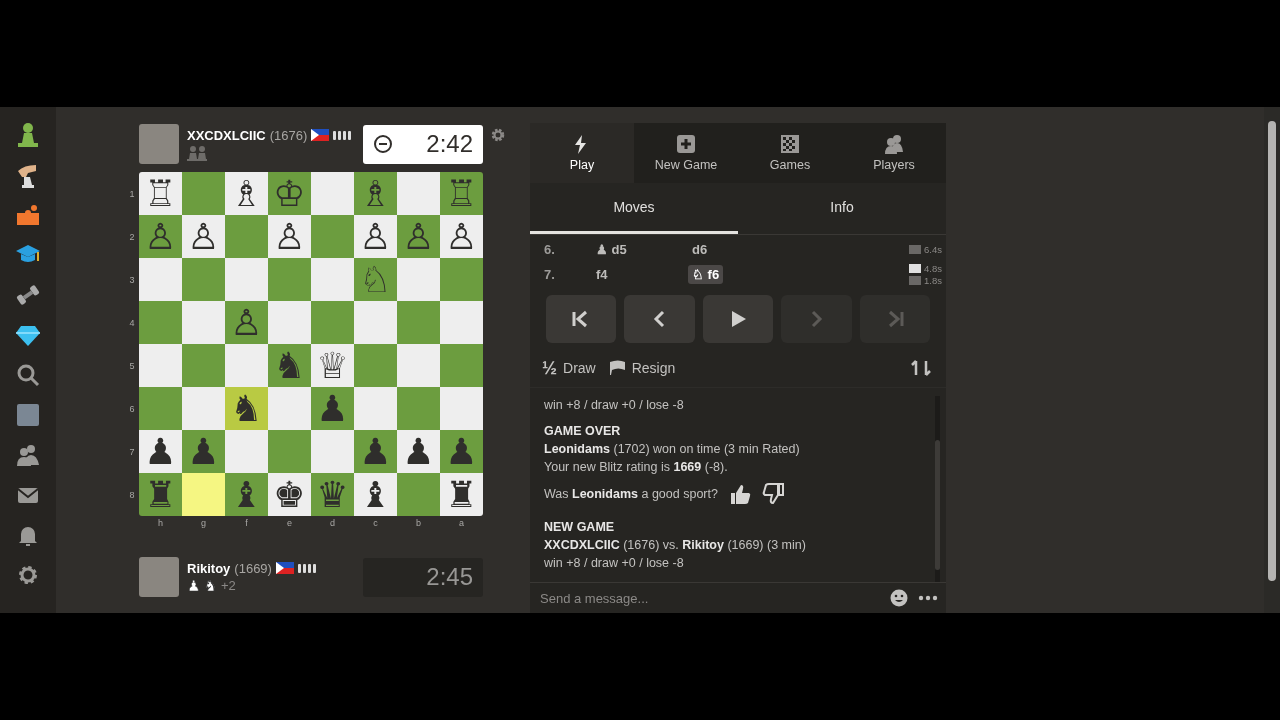  What do you see at coordinates (899, 598) in the screenshot?
I see `emoji-icon` at bounding box center [899, 598].